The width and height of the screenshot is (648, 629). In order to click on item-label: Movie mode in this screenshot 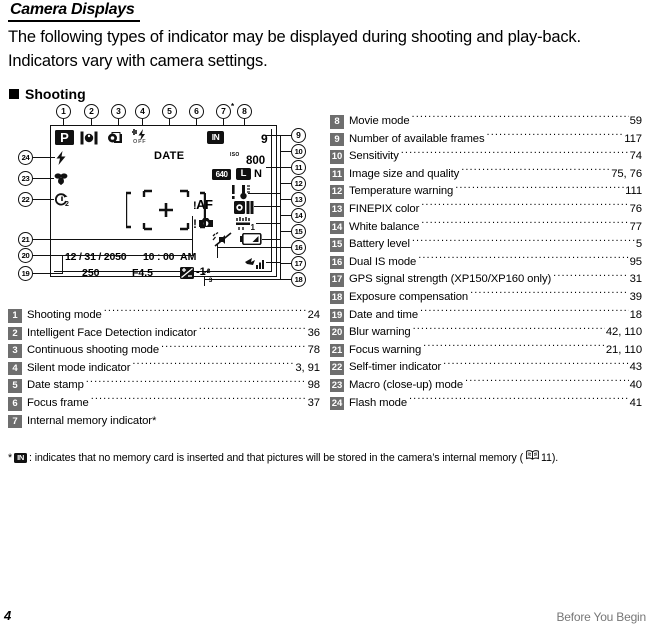, I will do `click(379, 121)`.